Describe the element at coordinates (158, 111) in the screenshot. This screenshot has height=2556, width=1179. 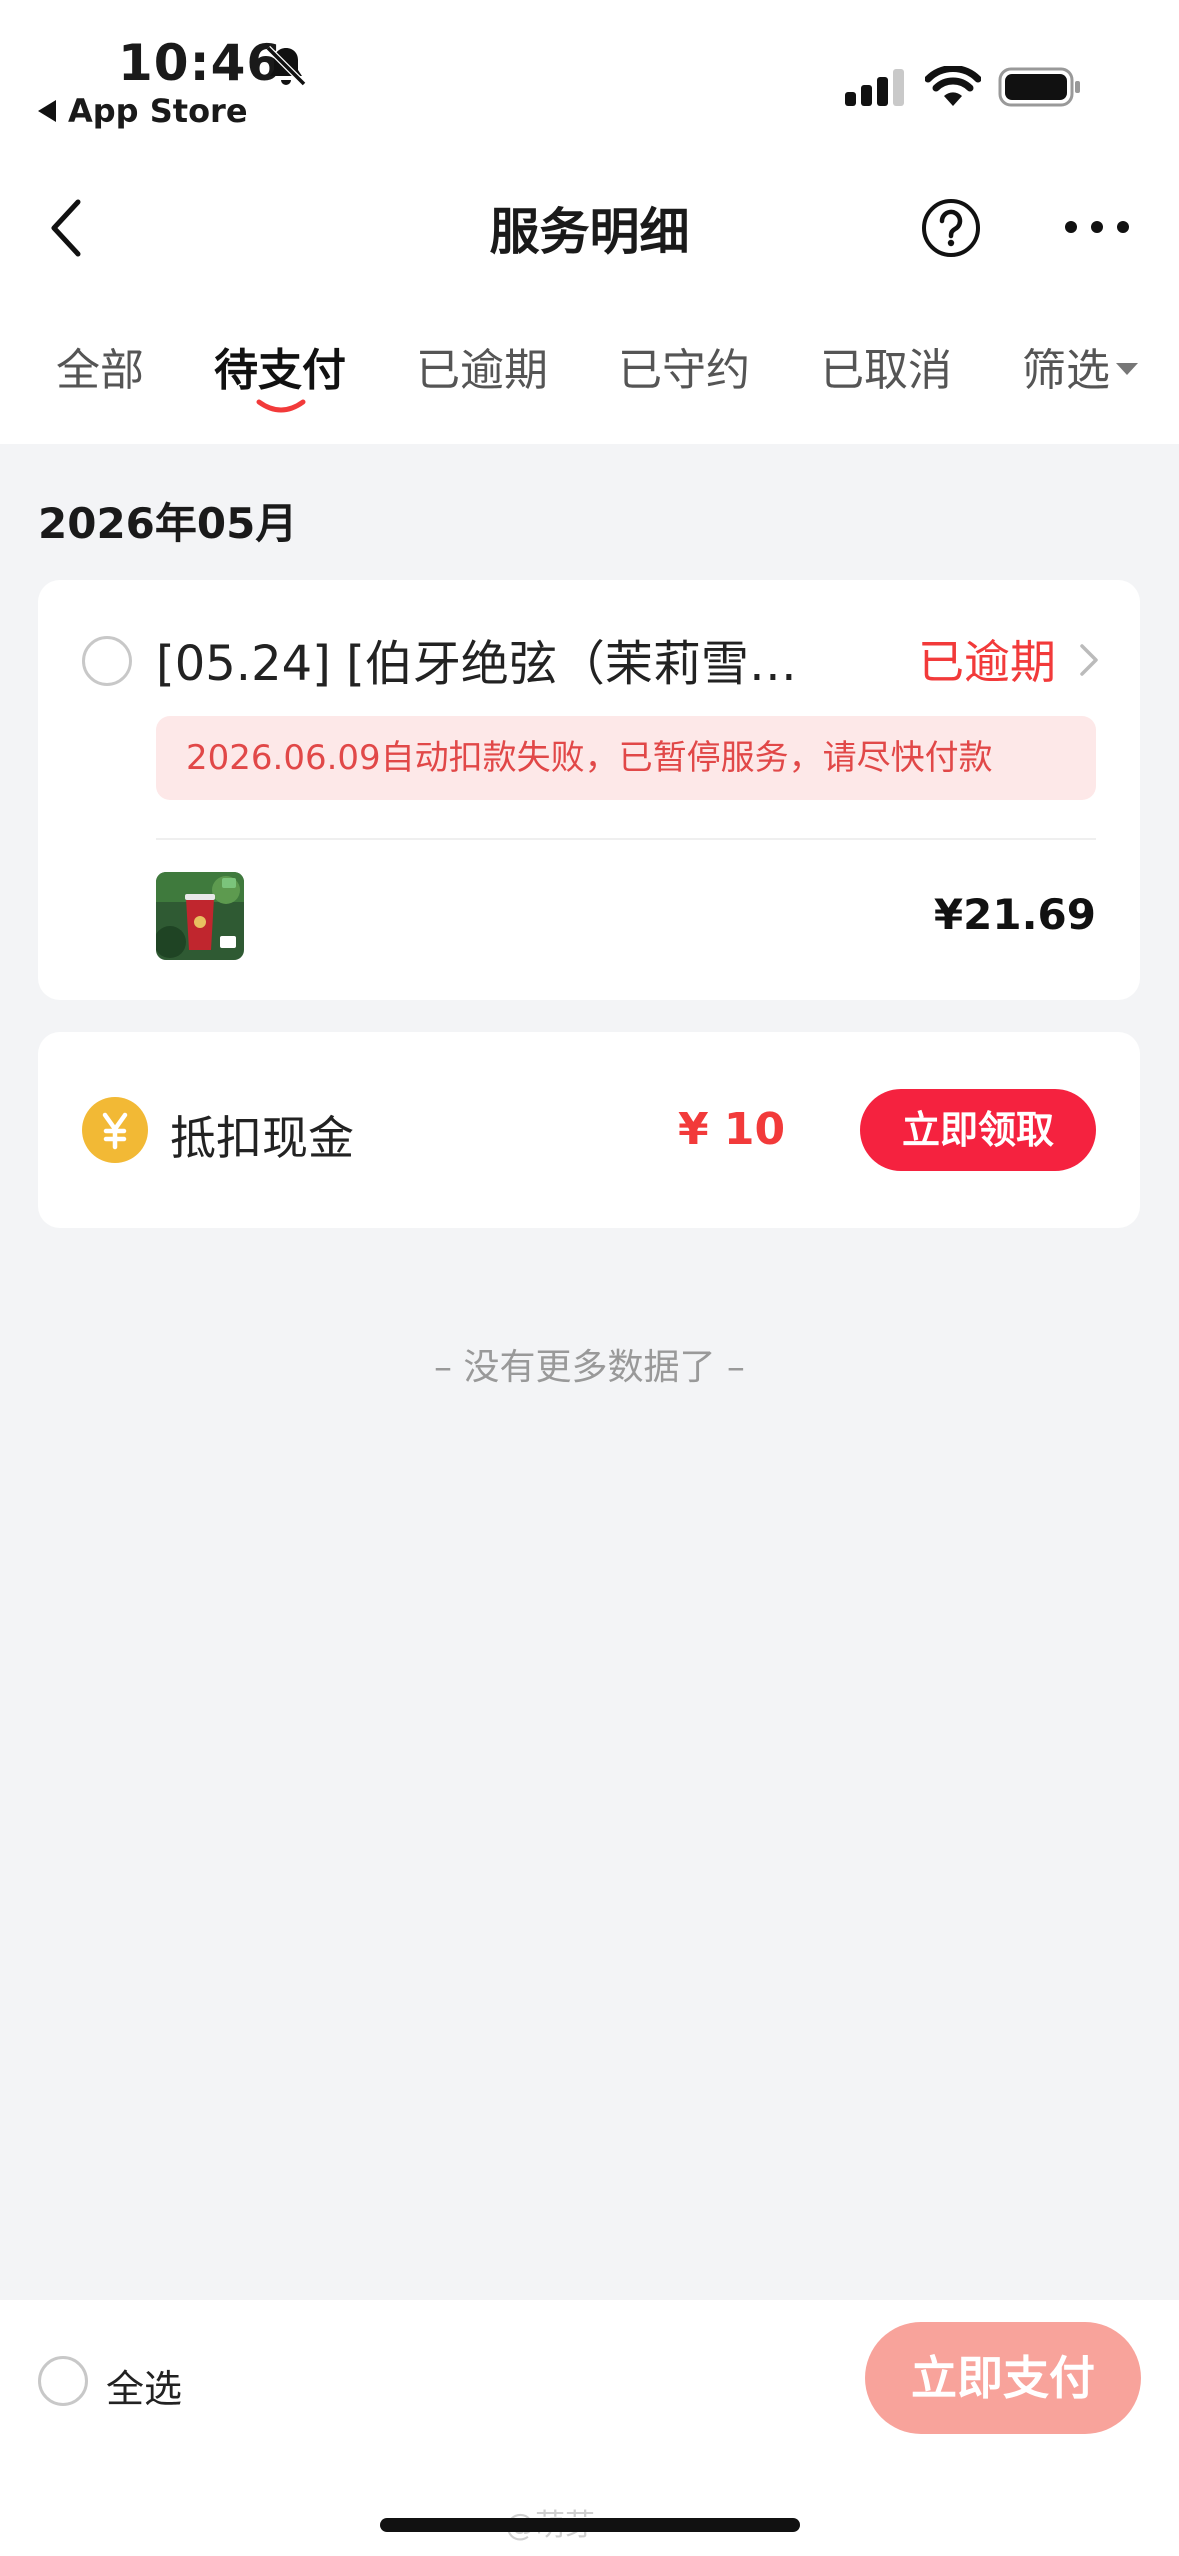
I see `back-app-label: App Store` at that location.